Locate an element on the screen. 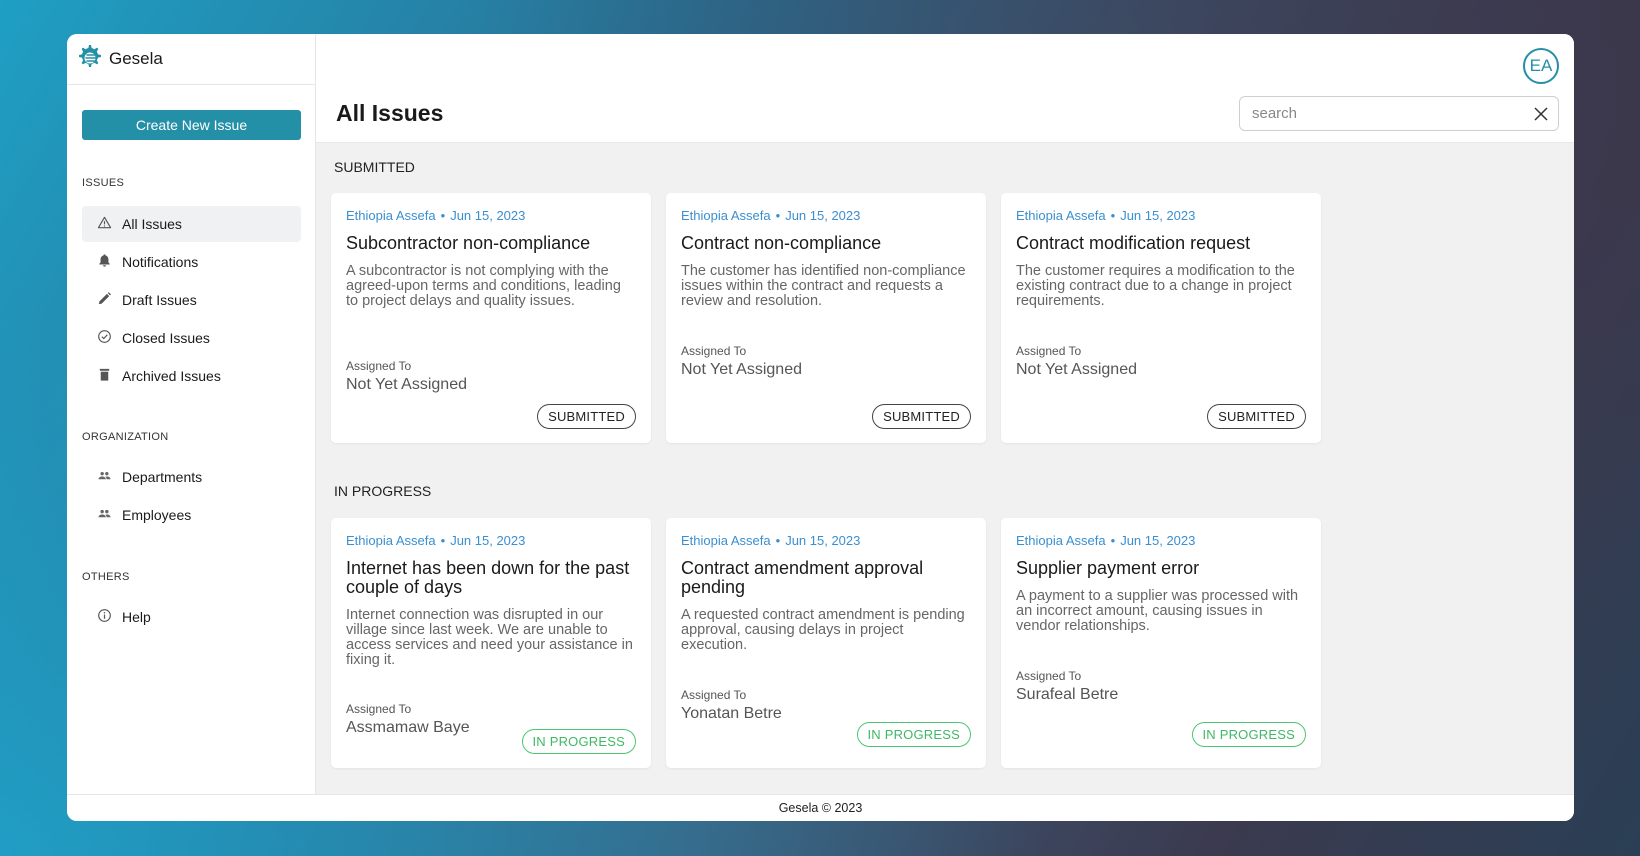  sidebar-item-label: Employees is located at coordinates (157, 515).